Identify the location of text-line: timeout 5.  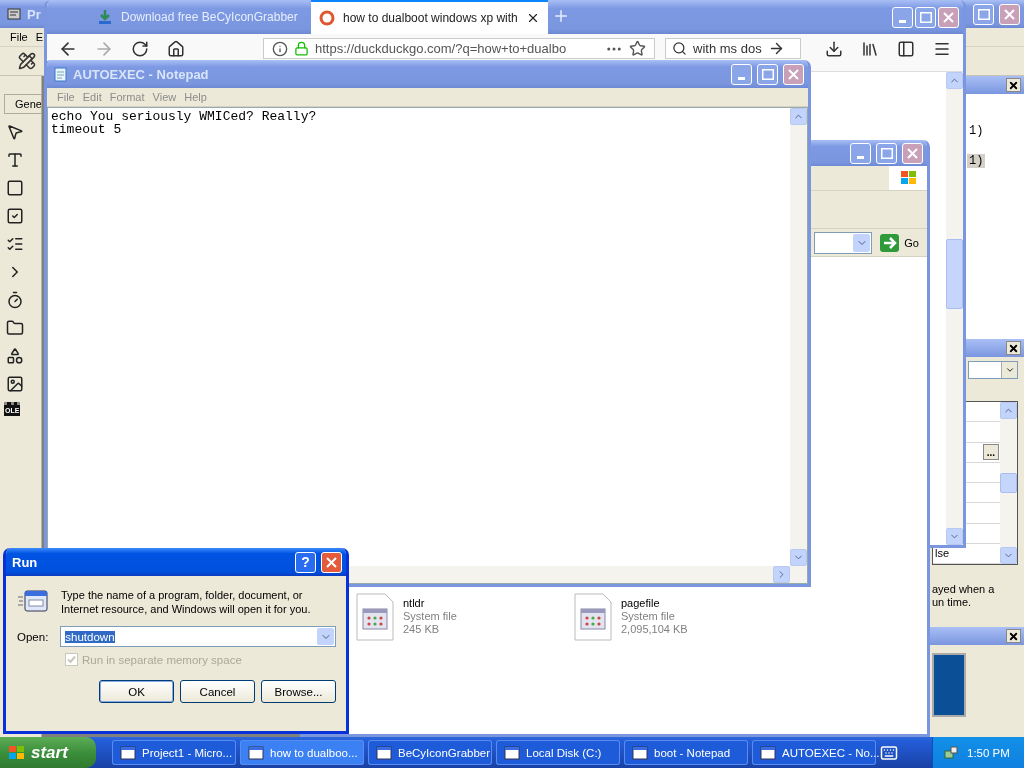
(86, 129).